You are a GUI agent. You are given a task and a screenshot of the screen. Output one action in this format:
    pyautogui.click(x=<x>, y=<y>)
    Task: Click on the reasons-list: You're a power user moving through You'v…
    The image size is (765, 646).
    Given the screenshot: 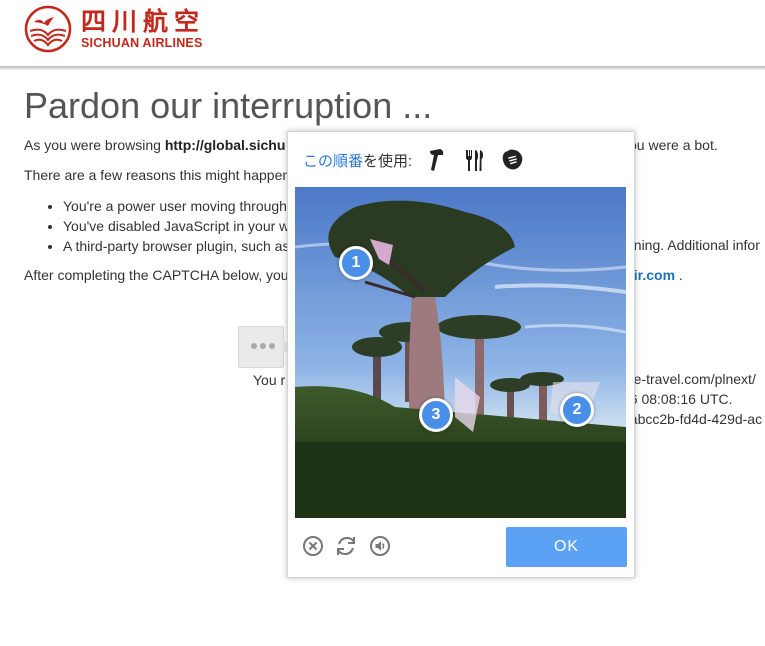 What is the action you would take?
    pyautogui.click(x=156, y=226)
    